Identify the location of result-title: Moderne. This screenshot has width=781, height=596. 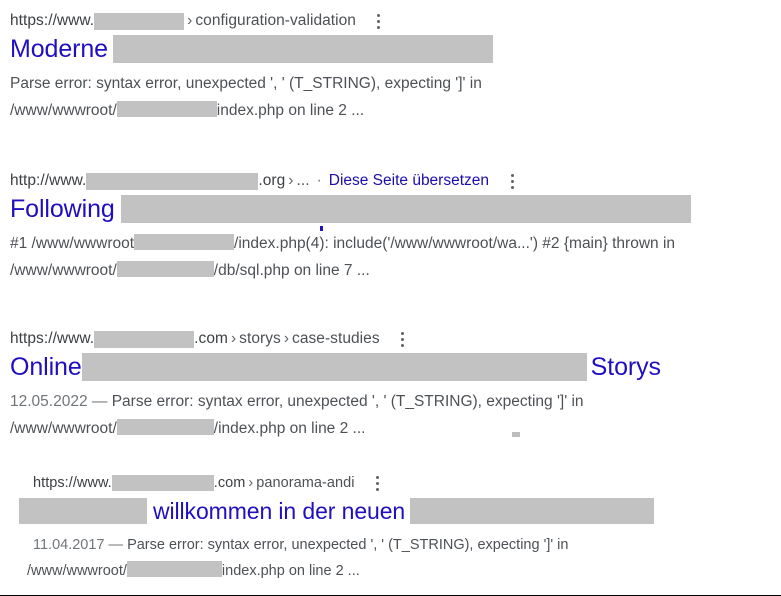
(395, 49).